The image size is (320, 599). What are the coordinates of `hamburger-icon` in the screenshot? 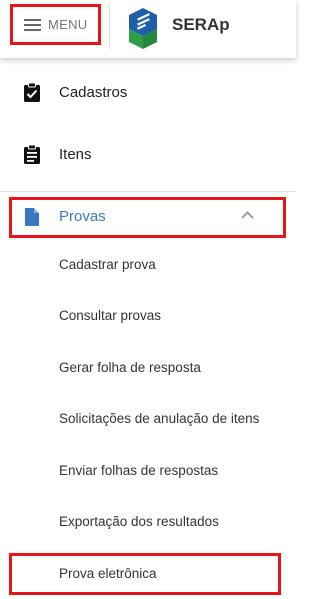 It's located at (32, 24).